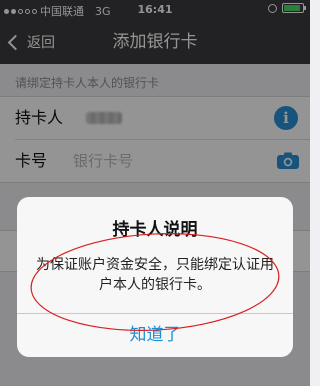 The width and height of the screenshot is (320, 386). Describe the element at coordinates (155, 335) in the screenshot. I see `dialog-confirm-button: 知道了` at that location.